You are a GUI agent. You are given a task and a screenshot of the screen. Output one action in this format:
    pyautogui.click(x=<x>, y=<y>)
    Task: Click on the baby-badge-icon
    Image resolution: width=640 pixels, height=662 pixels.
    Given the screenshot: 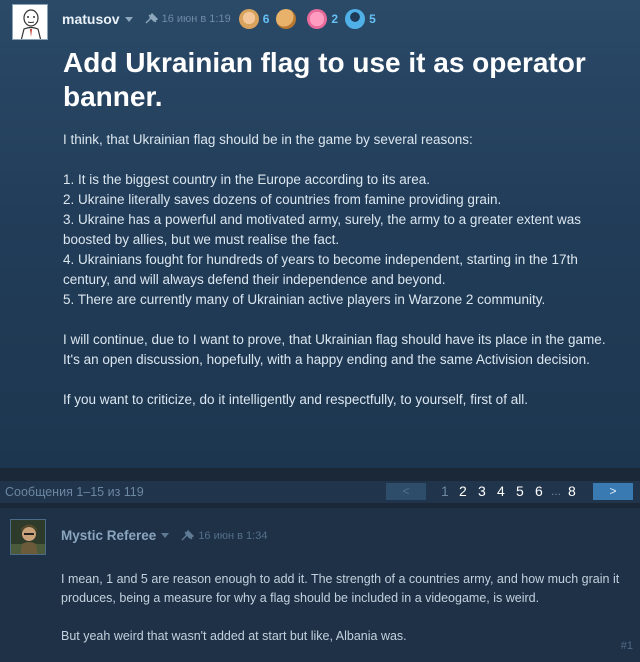 What is the action you would take?
    pyautogui.click(x=248, y=19)
    